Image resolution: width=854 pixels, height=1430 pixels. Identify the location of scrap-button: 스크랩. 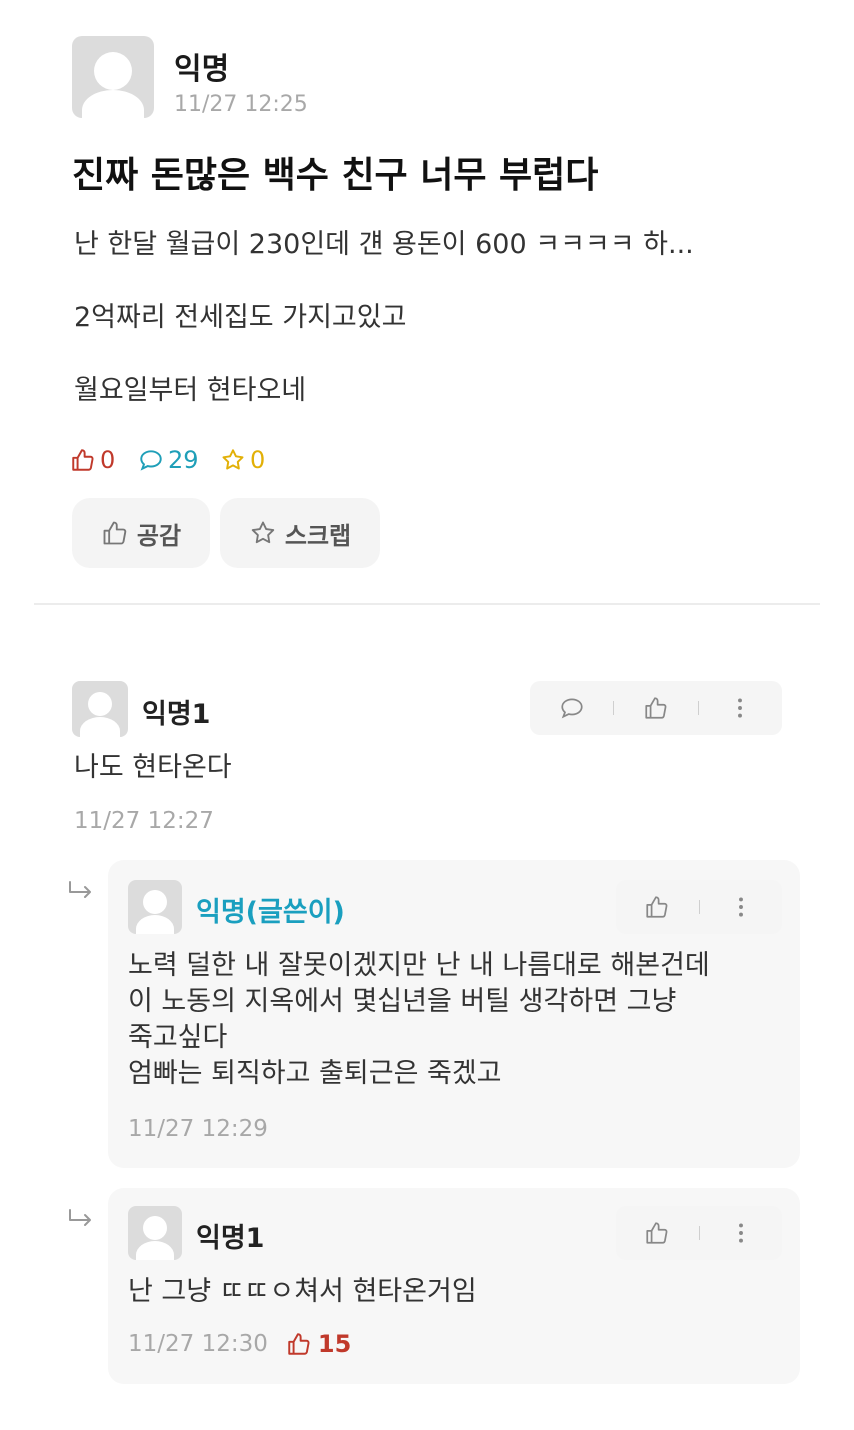
(300, 533).